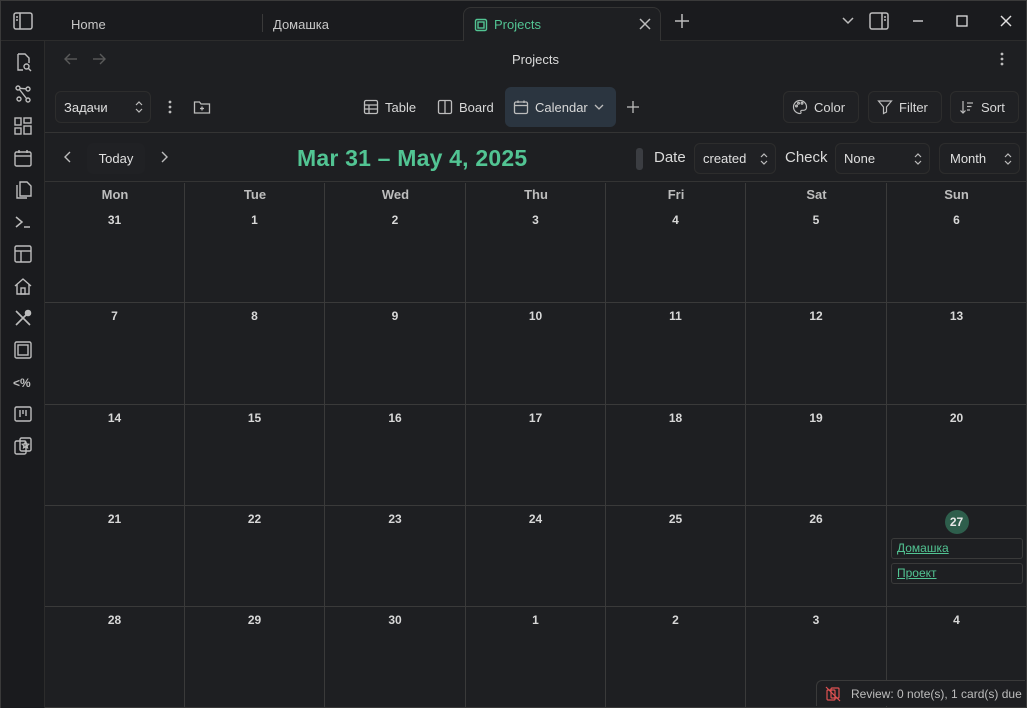  What do you see at coordinates (23, 318) in the screenshot?
I see `tools-icon` at bounding box center [23, 318].